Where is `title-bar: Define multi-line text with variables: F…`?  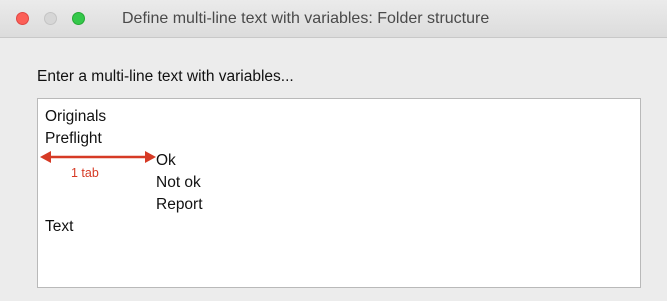
title-bar: Define multi-line text with variables: F… is located at coordinates (333, 19).